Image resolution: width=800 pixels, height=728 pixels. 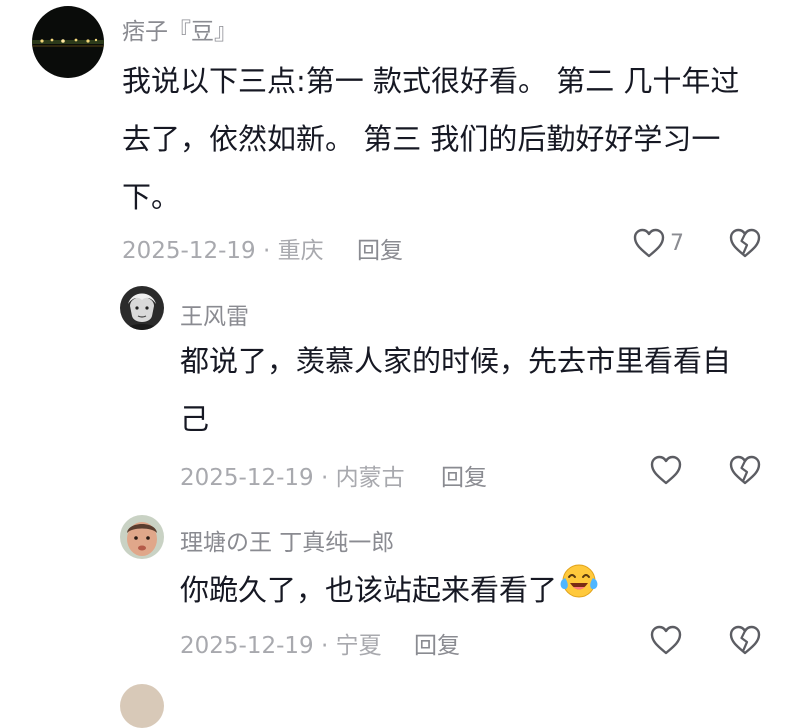 I want to click on comment-text-line: 你跪久了，也该站起来看看了, so click(x=369, y=589).